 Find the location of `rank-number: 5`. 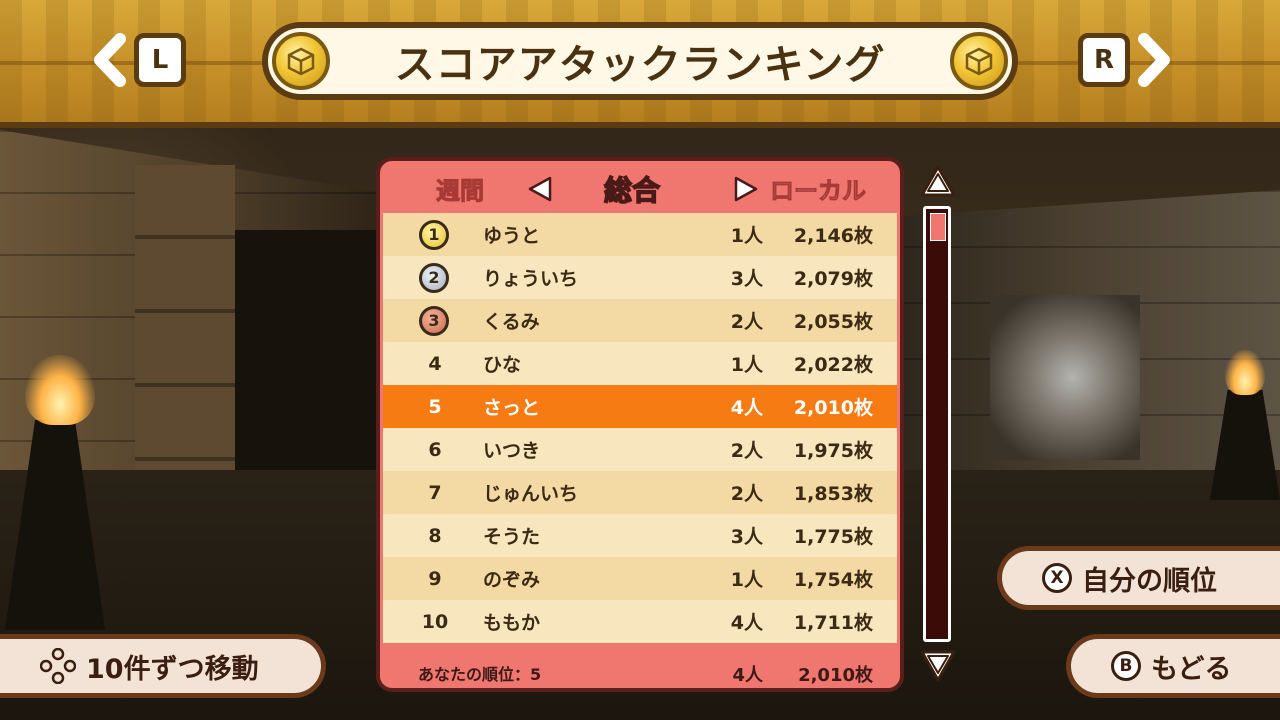

rank-number: 5 is located at coordinates (435, 406).